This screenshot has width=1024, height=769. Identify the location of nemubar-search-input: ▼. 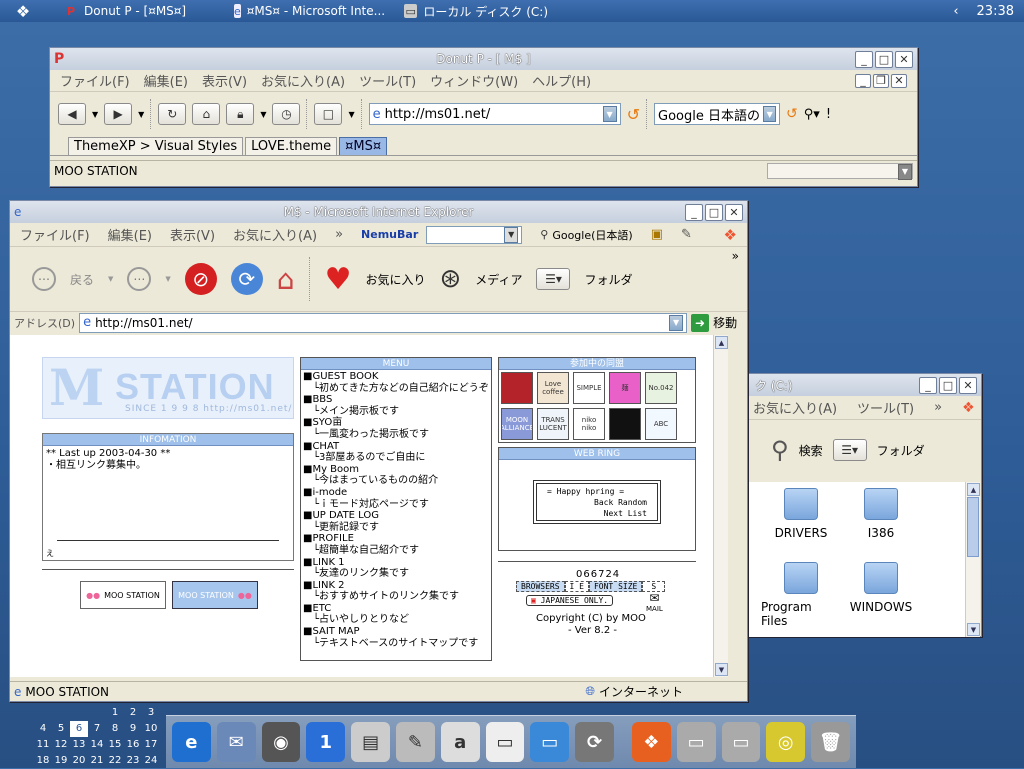
(474, 234).